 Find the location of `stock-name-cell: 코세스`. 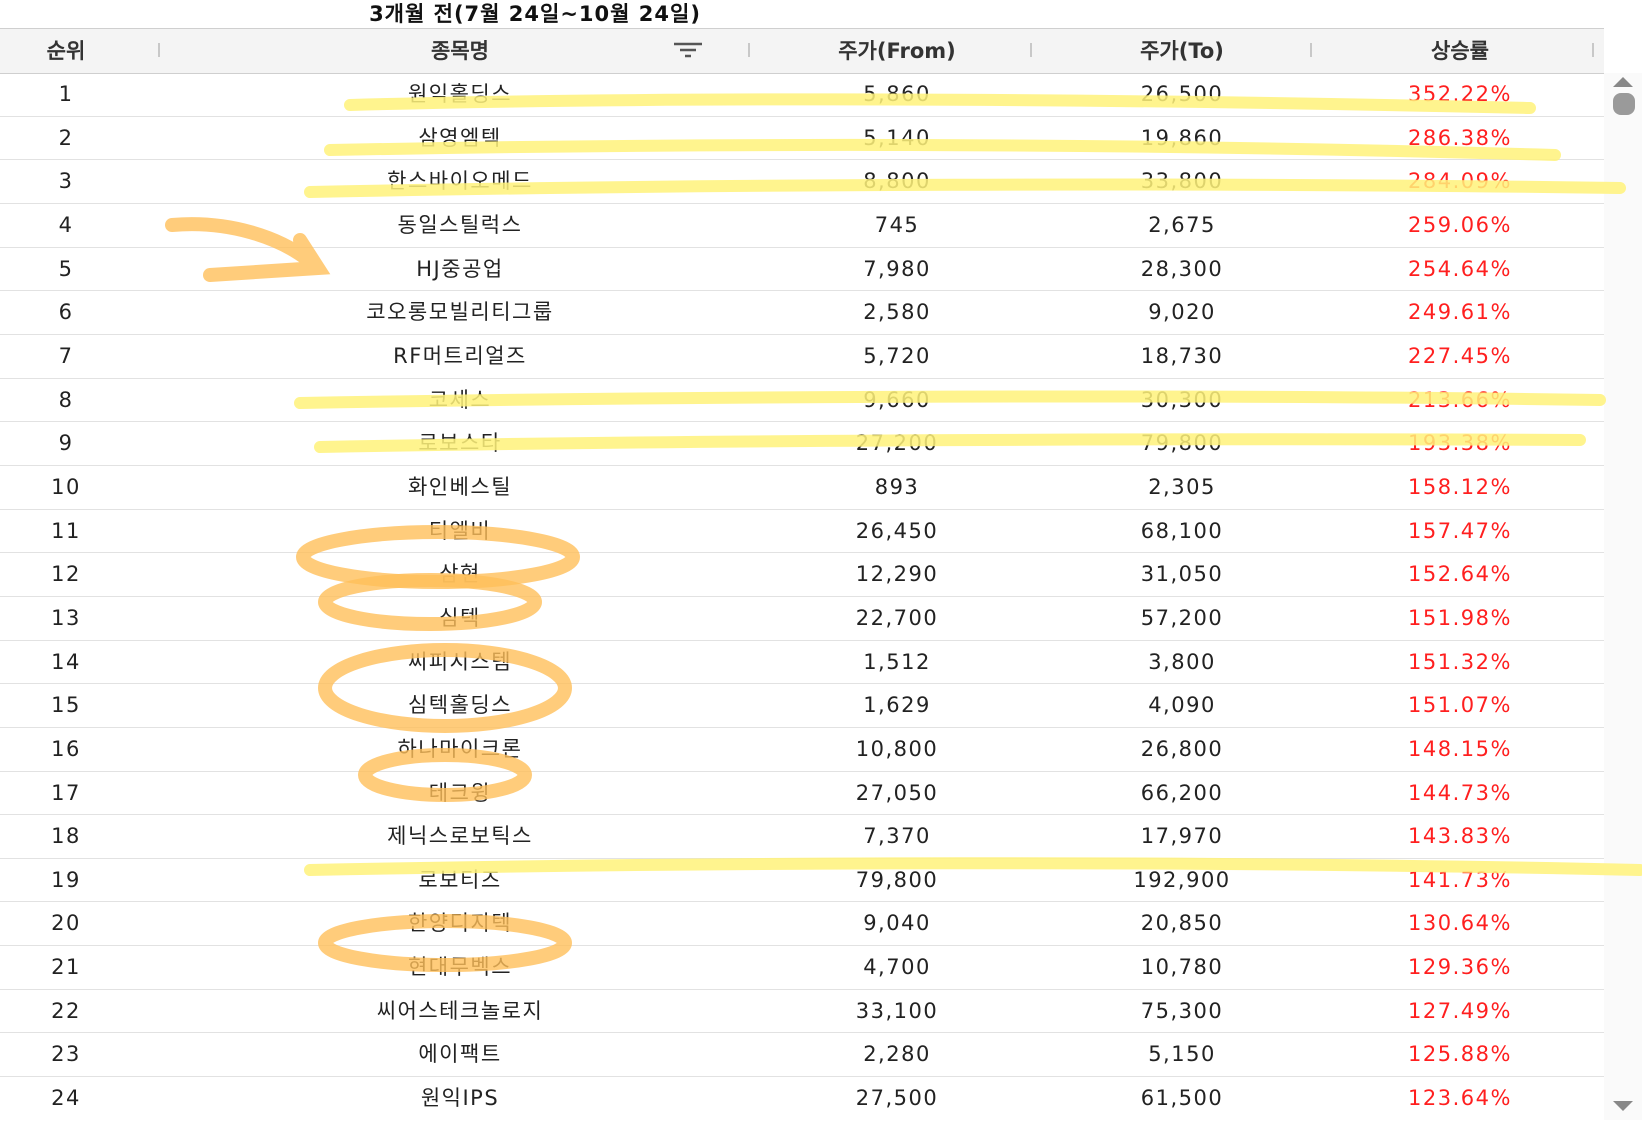

stock-name-cell: 코세스 is located at coordinates (460, 399).